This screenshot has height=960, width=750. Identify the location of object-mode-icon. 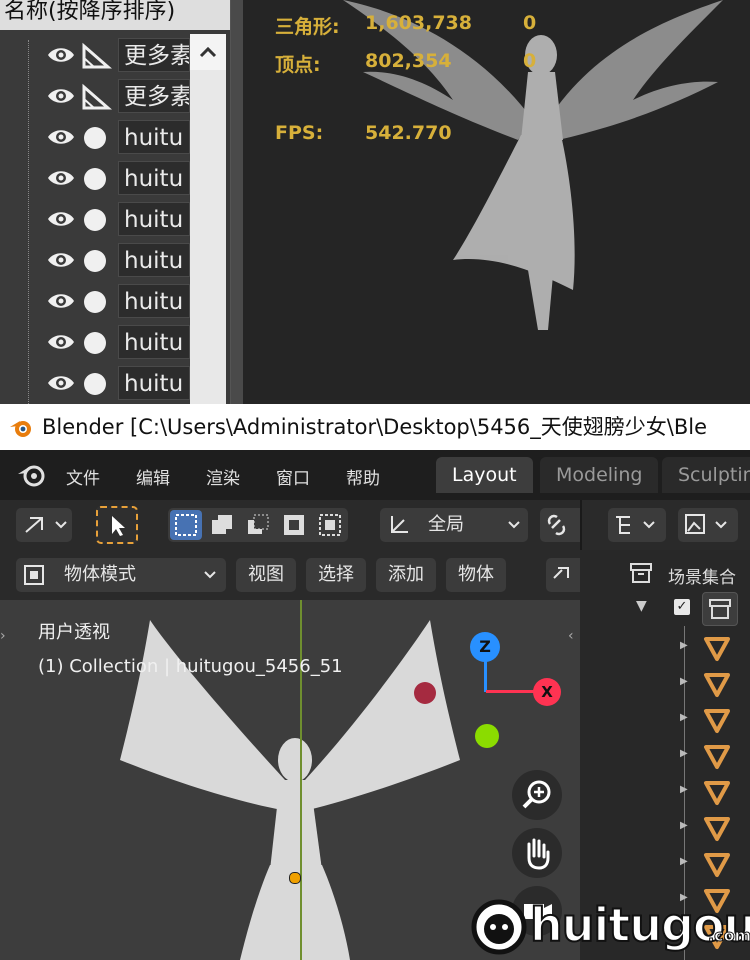
(34, 575).